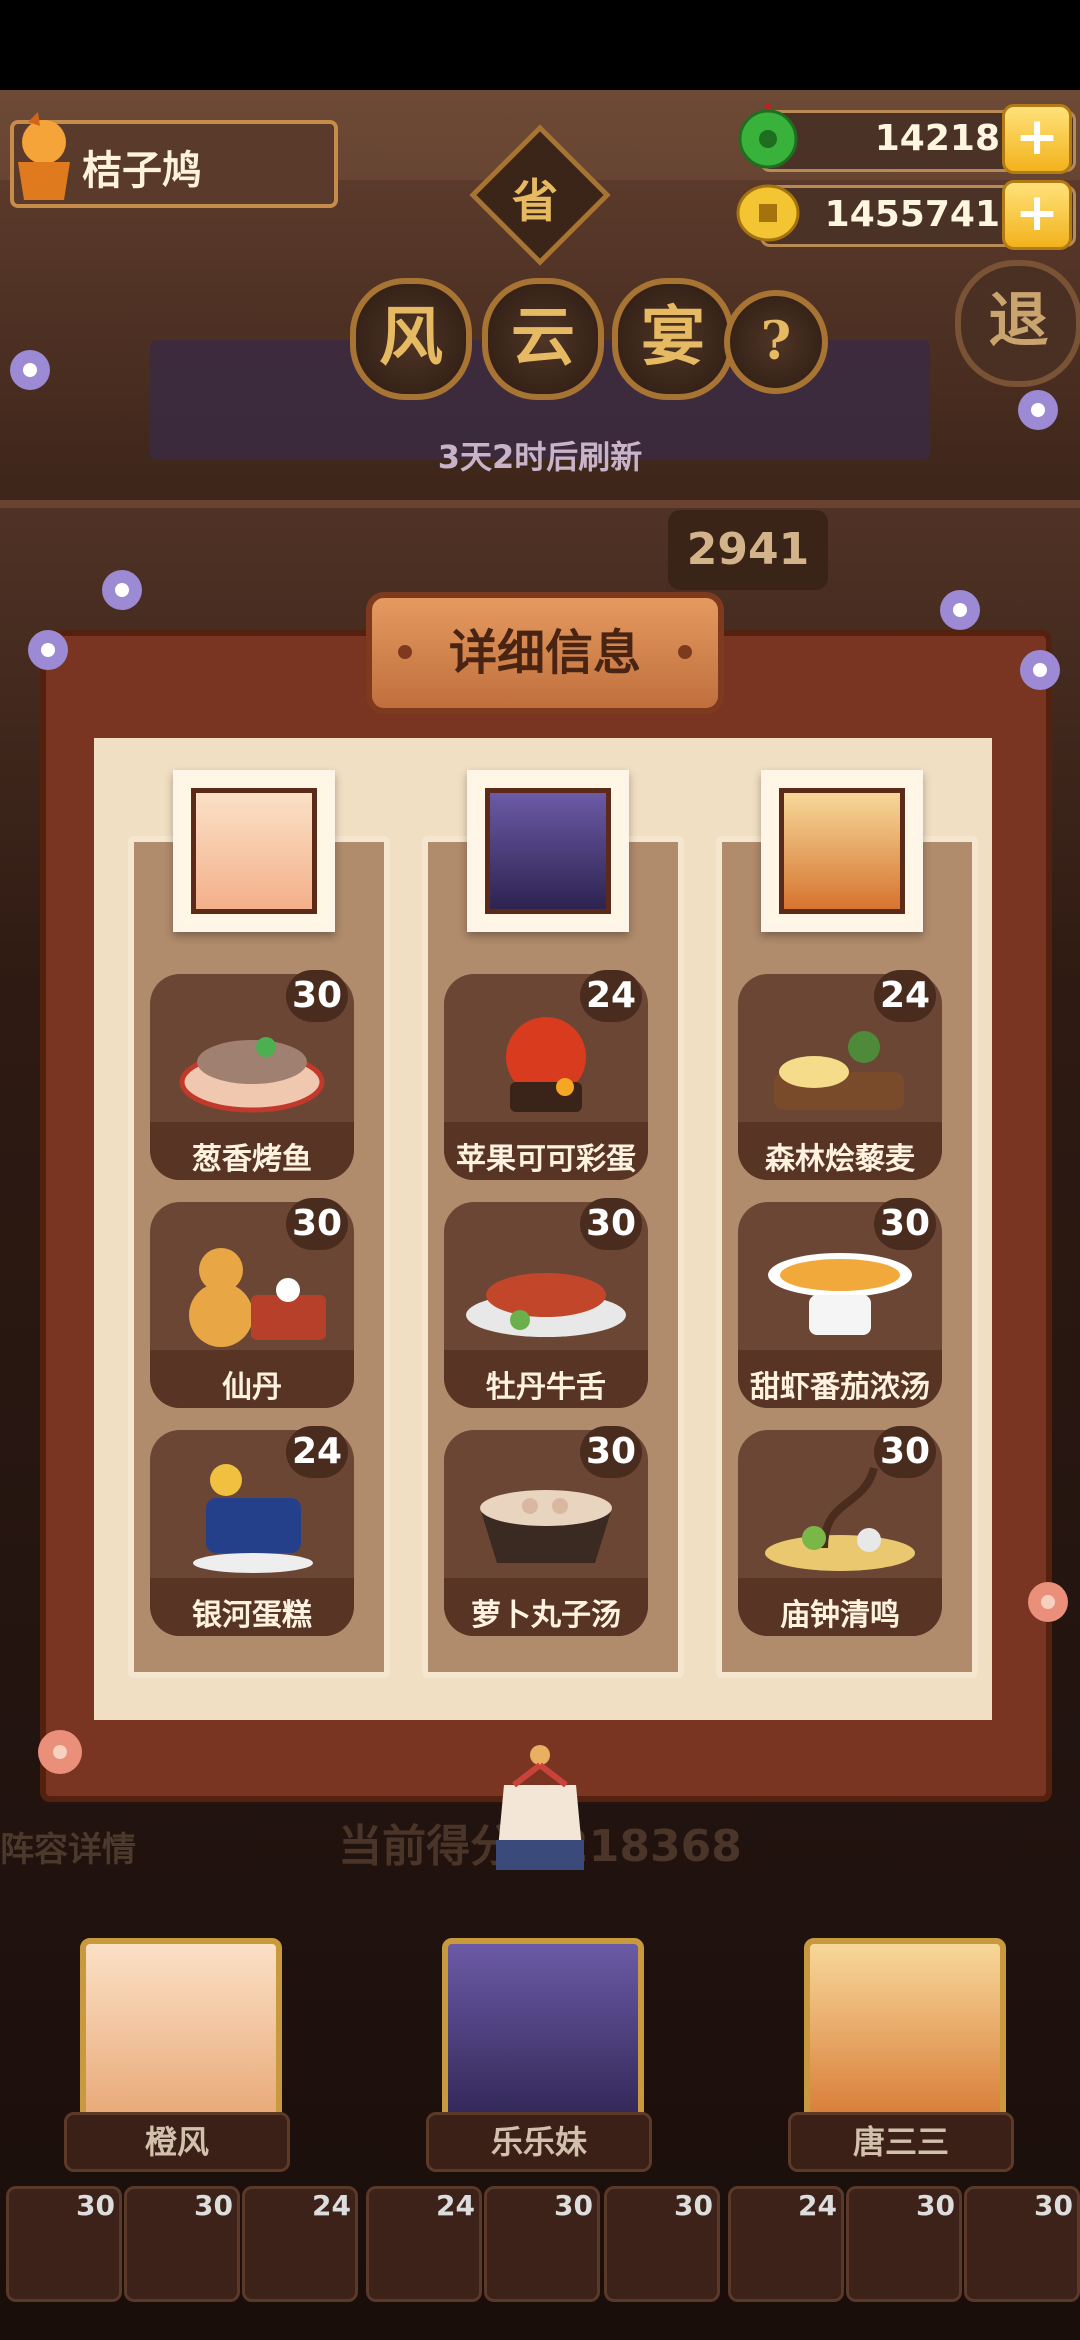 This screenshot has width=1080, height=2340. Describe the element at coordinates (142, 171) in the screenshot. I see `player-name: 桔子鸠` at that location.